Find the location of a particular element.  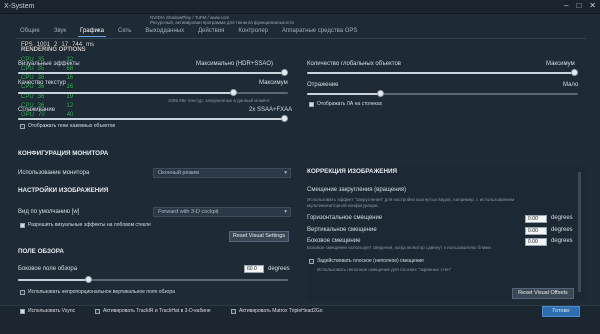

lateral-offset-label: Боковое смещение is located at coordinates (334, 241).